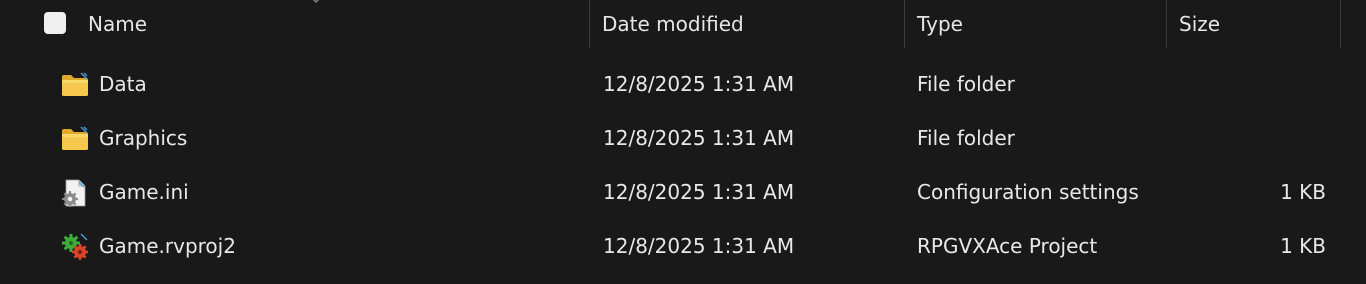 The image size is (1366, 284). I want to click on file-type: RPGVXAce Project, so click(1007, 246).